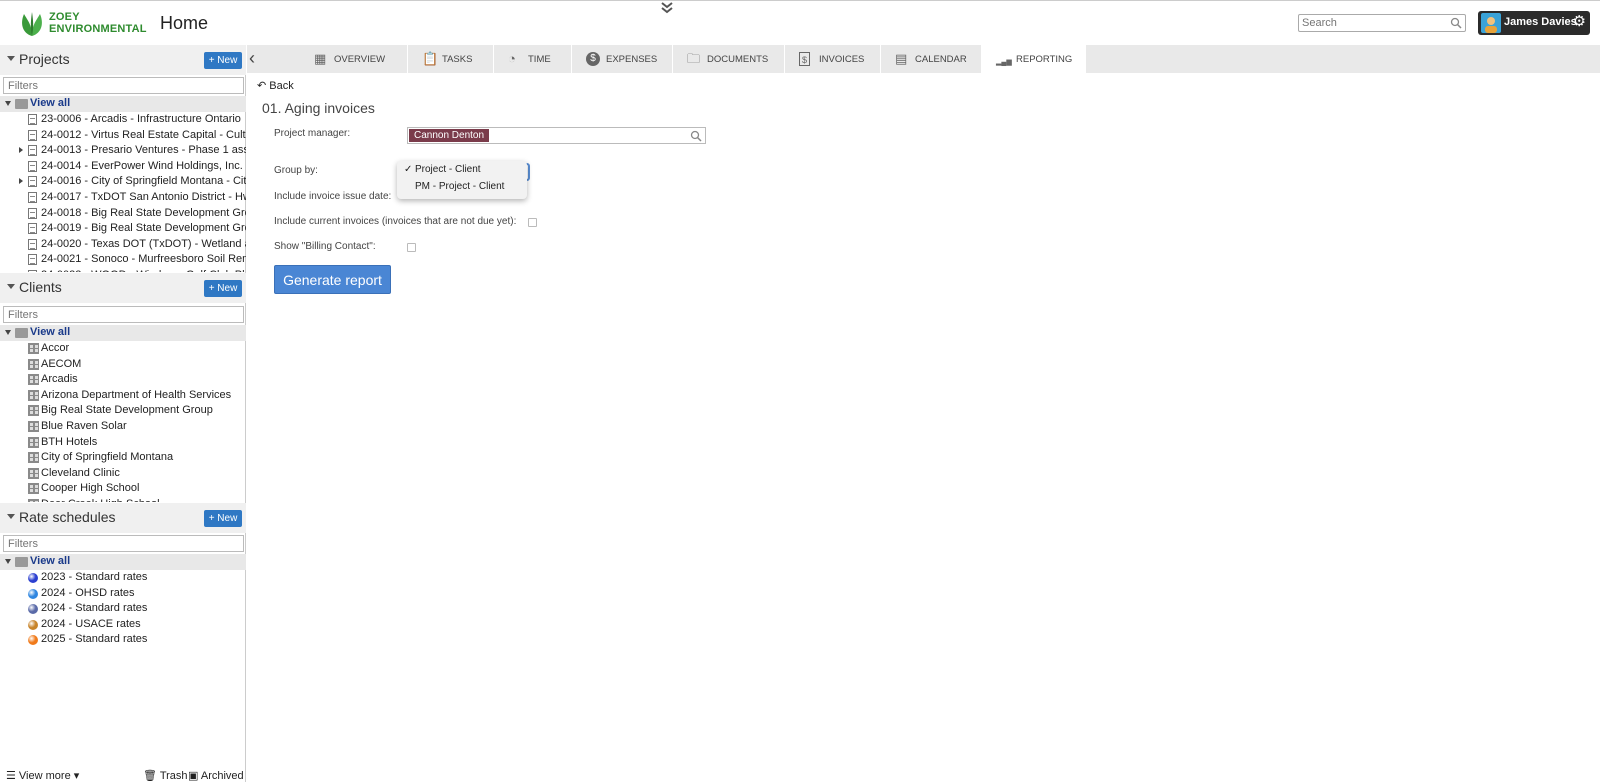 This screenshot has height=782, width=1600. Describe the element at coordinates (123, 775) in the screenshot. I see `sidebar-footer: ☰ View more ▾ 🗑 Trash ▣ Archived` at that location.